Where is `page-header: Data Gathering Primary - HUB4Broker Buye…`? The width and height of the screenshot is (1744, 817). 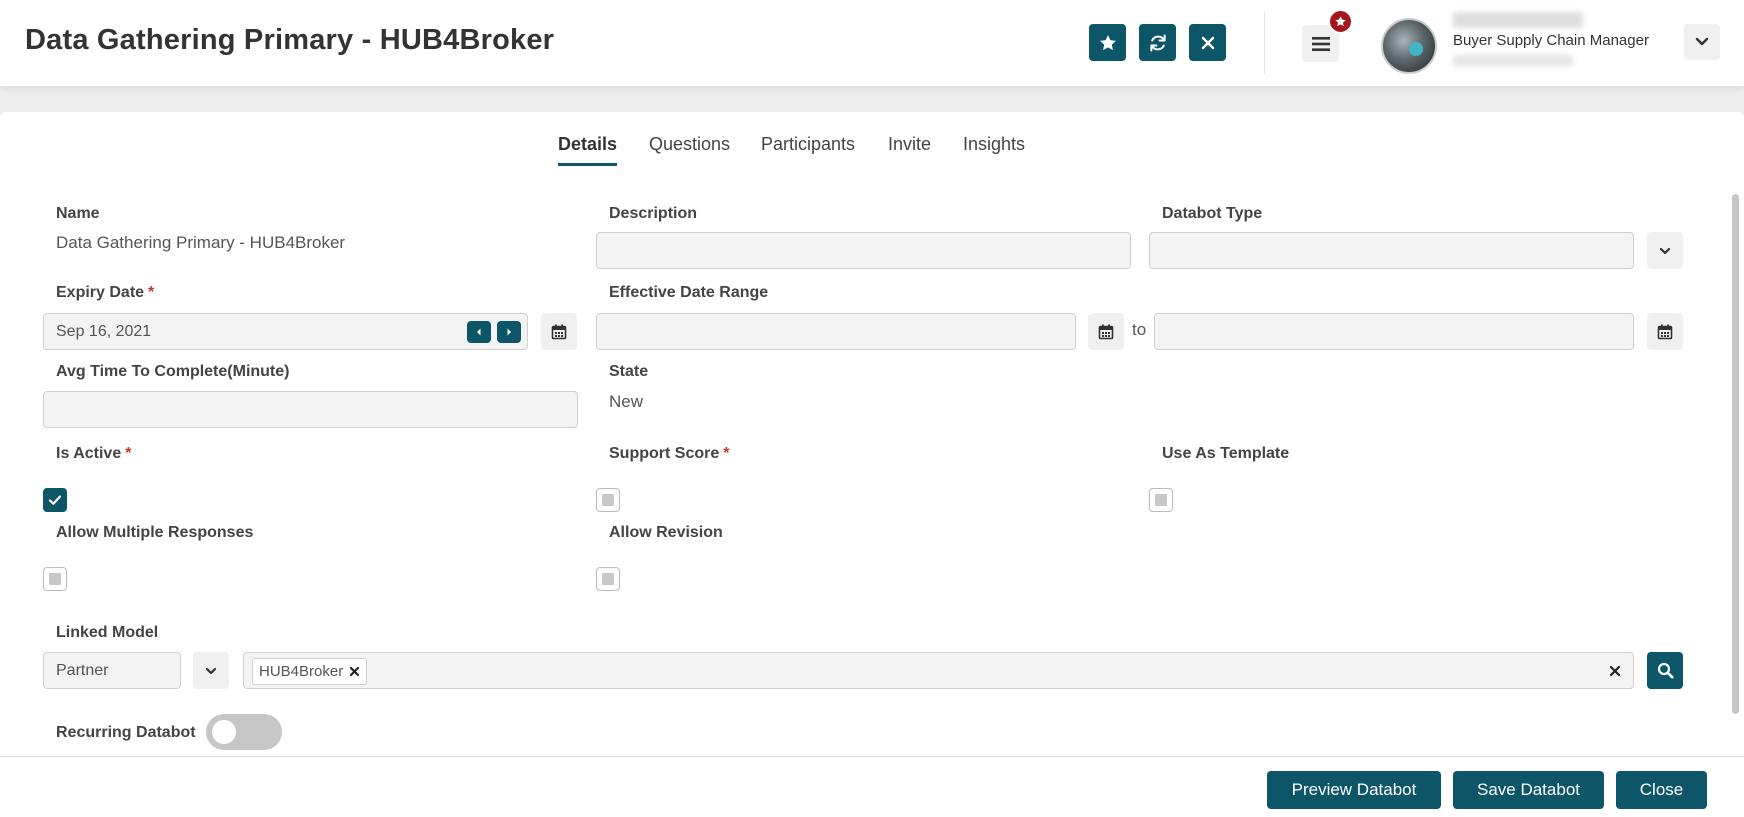 page-header: Data Gathering Primary - HUB4Broker Buye… is located at coordinates (872, 43).